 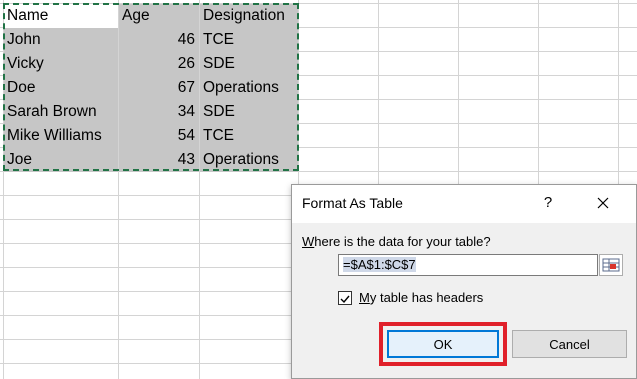 What do you see at coordinates (426, 297) in the screenshot?
I see `headers-label-text: y table has headers` at bounding box center [426, 297].